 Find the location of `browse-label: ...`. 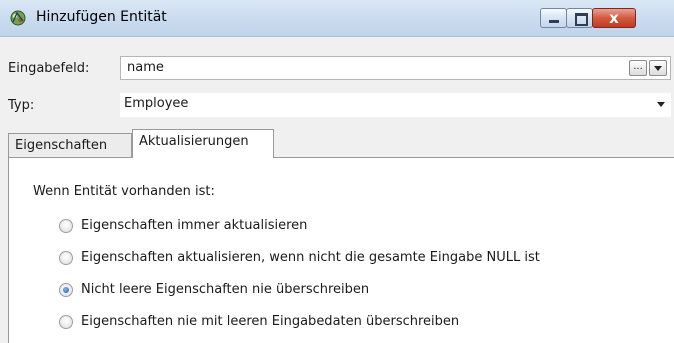

browse-label: ... is located at coordinates (638, 66).